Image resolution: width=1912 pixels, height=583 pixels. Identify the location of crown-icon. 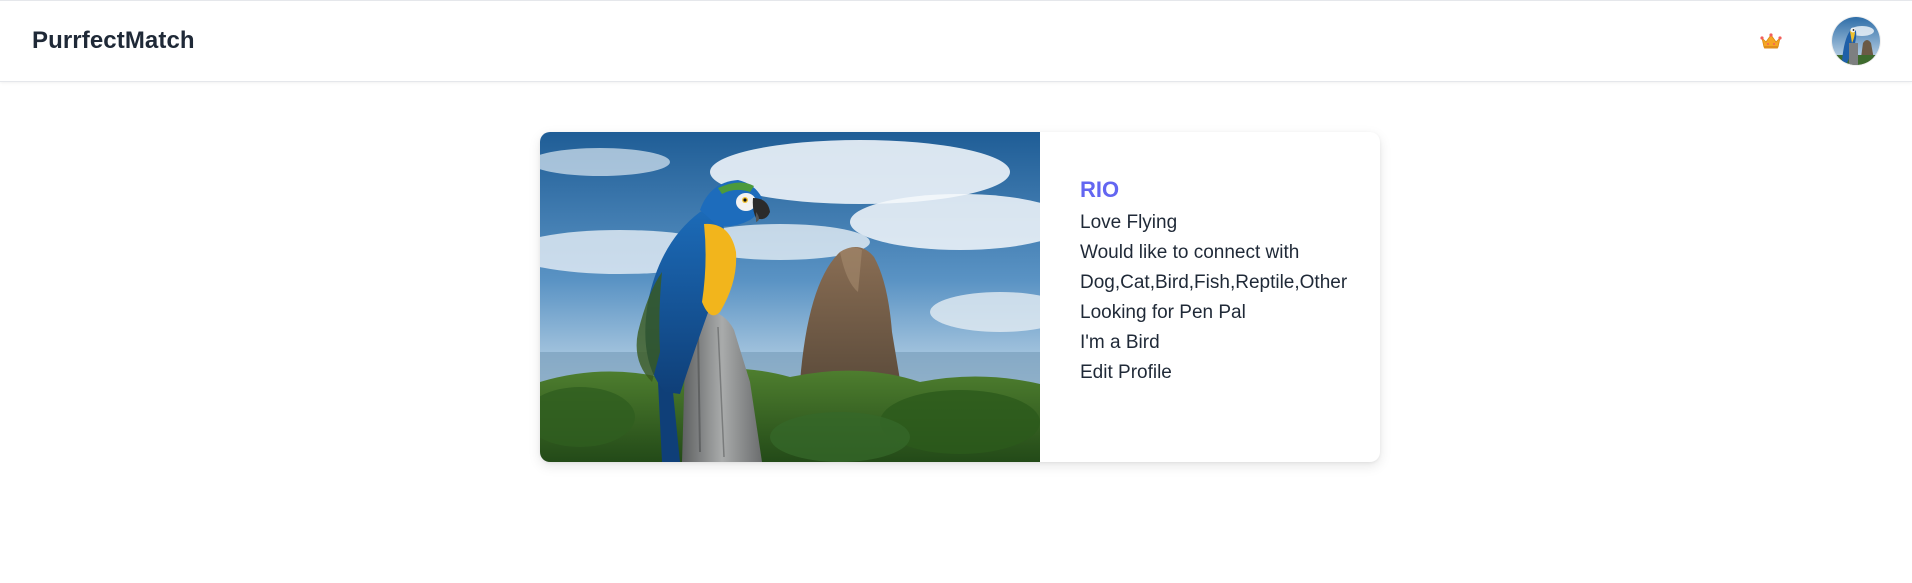
(1771, 41).